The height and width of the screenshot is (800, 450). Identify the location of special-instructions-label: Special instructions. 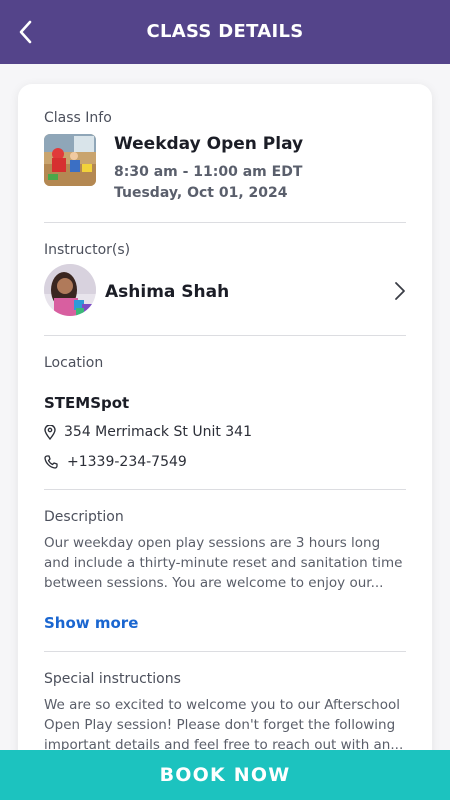
(112, 679).